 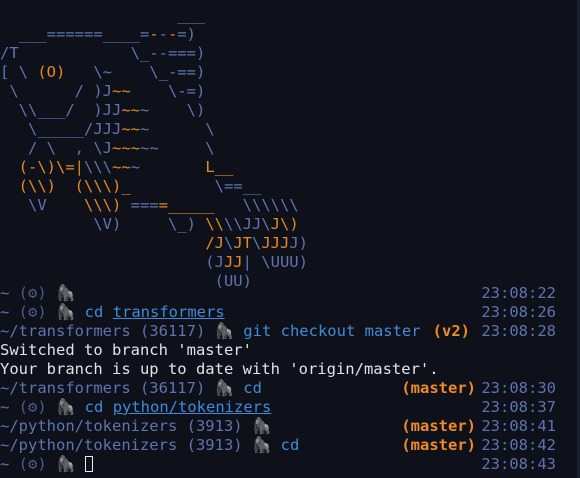 What do you see at coordinates (518, 293) in the screenshot?
I see `timestamp: 23:08:22` at bounding box center [518, 293].